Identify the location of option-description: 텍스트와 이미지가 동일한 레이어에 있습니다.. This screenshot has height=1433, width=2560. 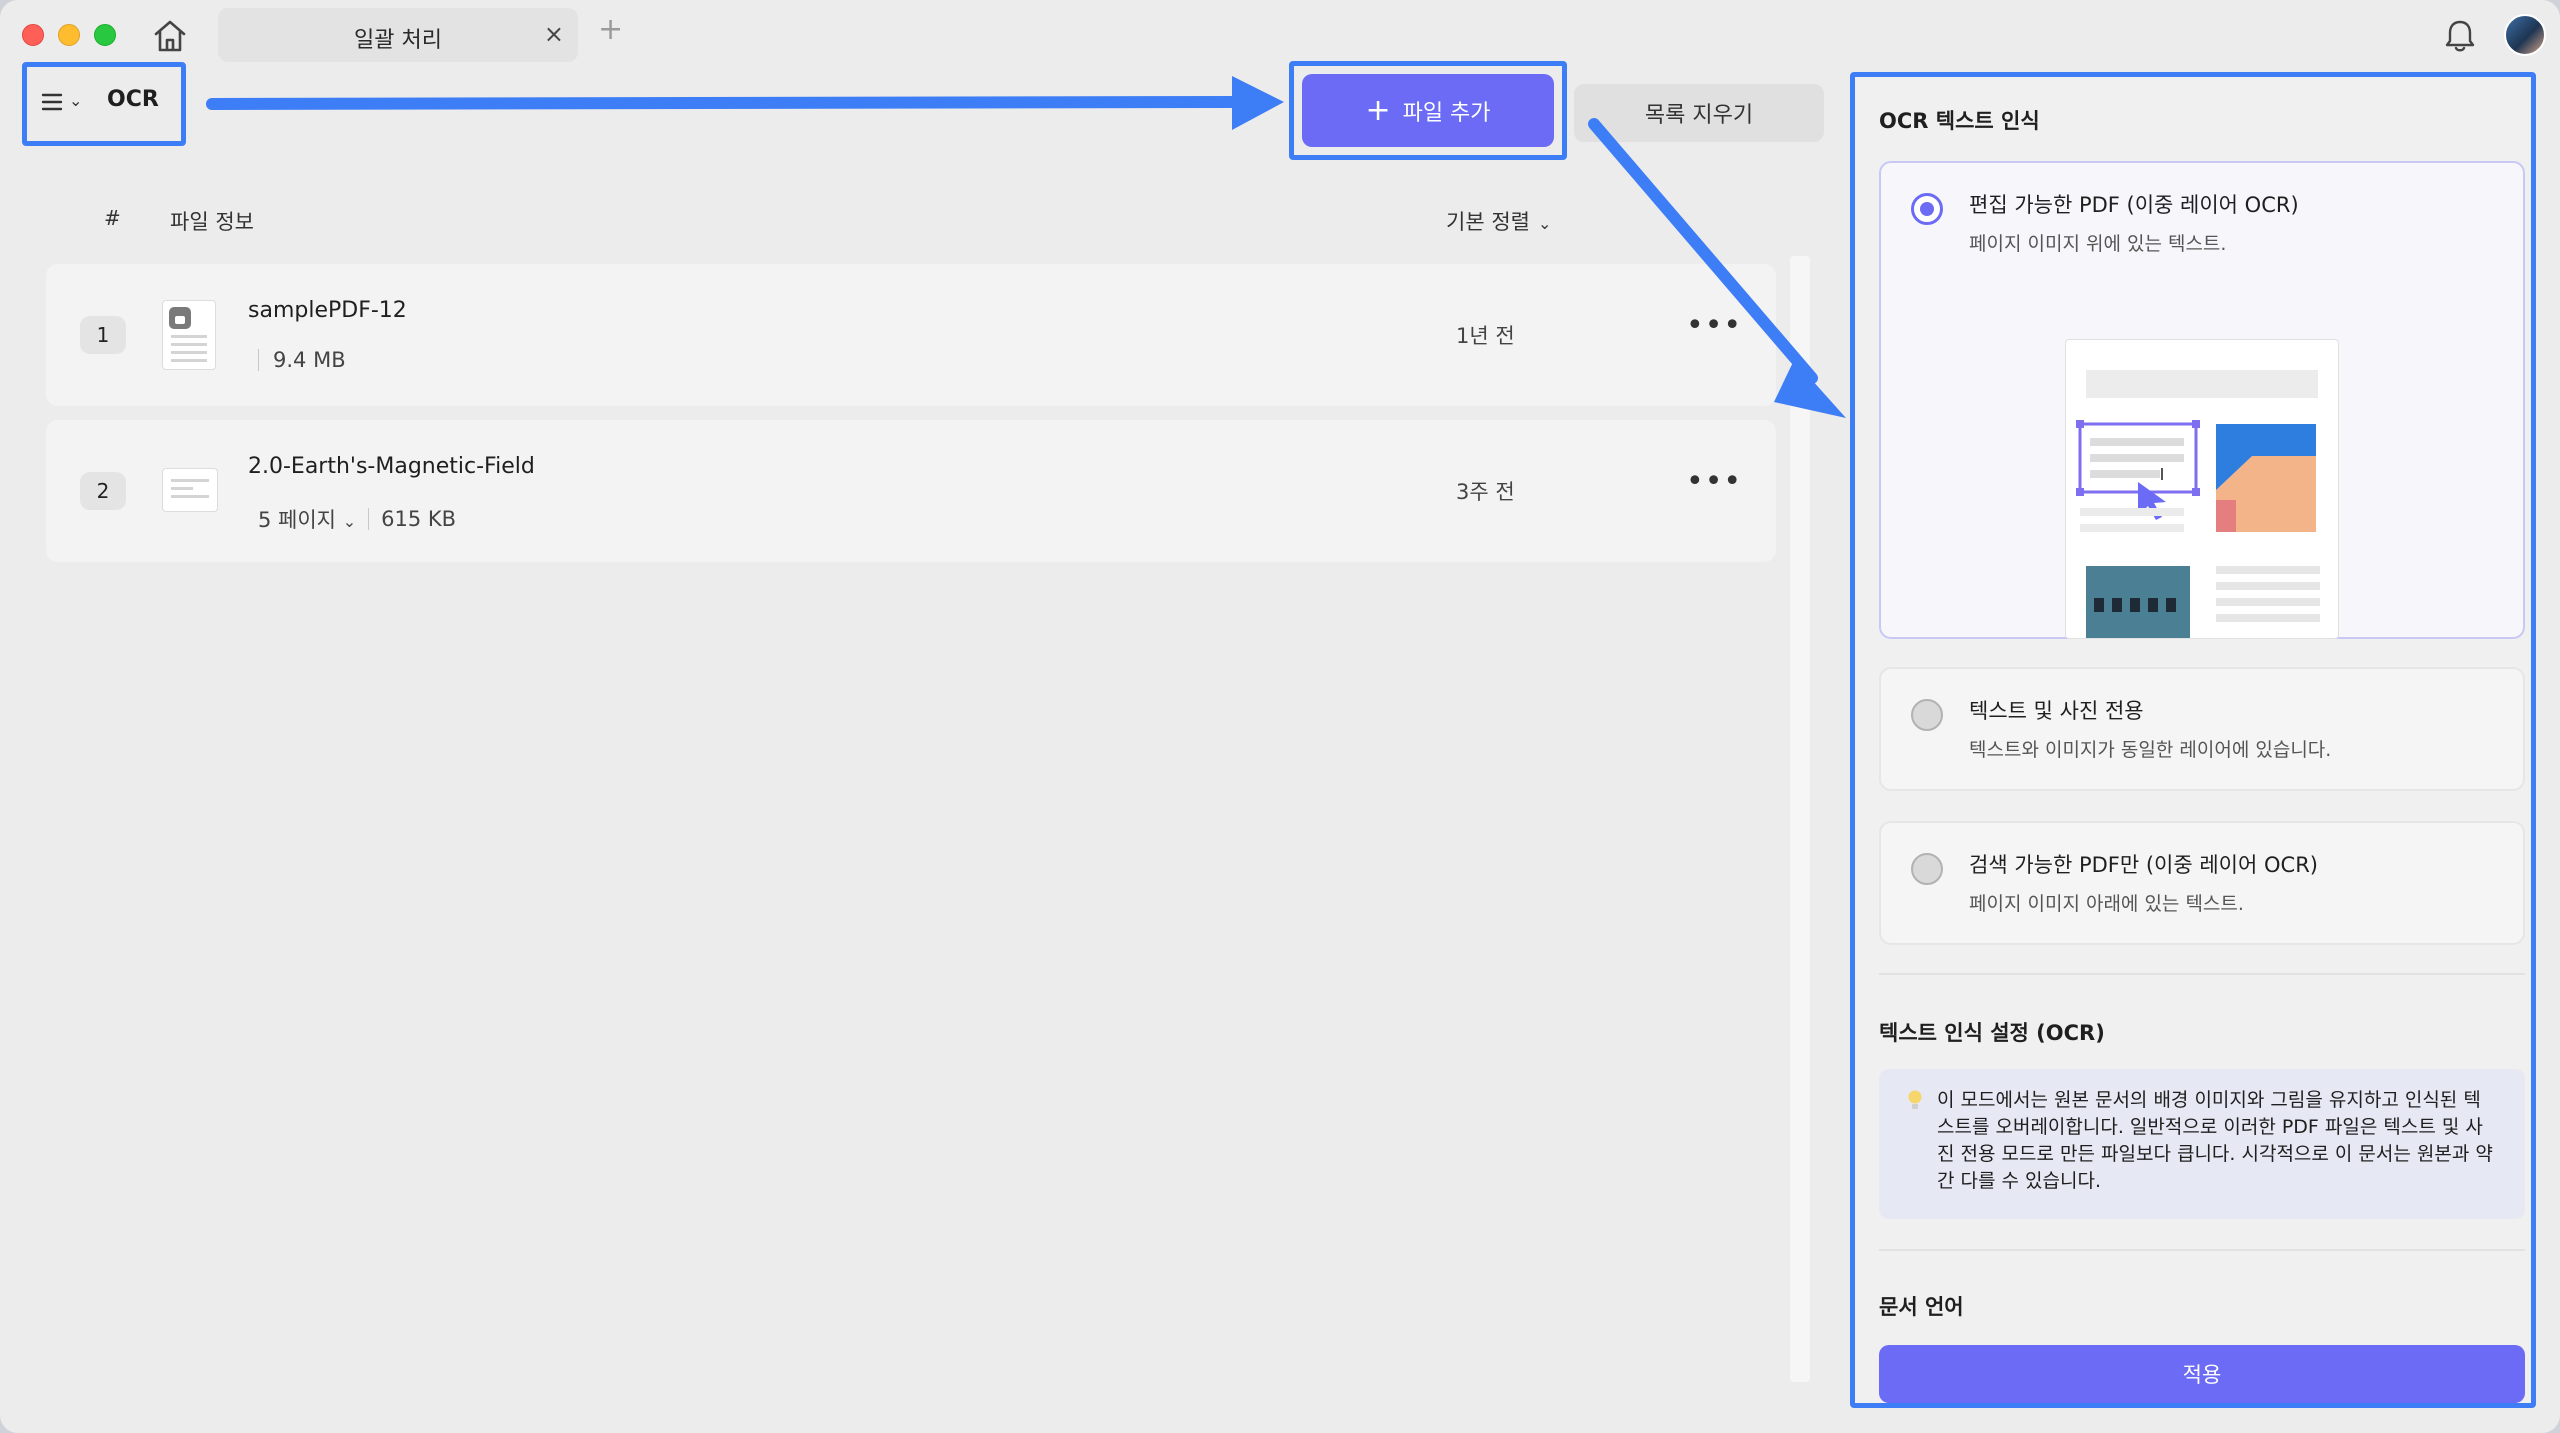
(2150, 750).